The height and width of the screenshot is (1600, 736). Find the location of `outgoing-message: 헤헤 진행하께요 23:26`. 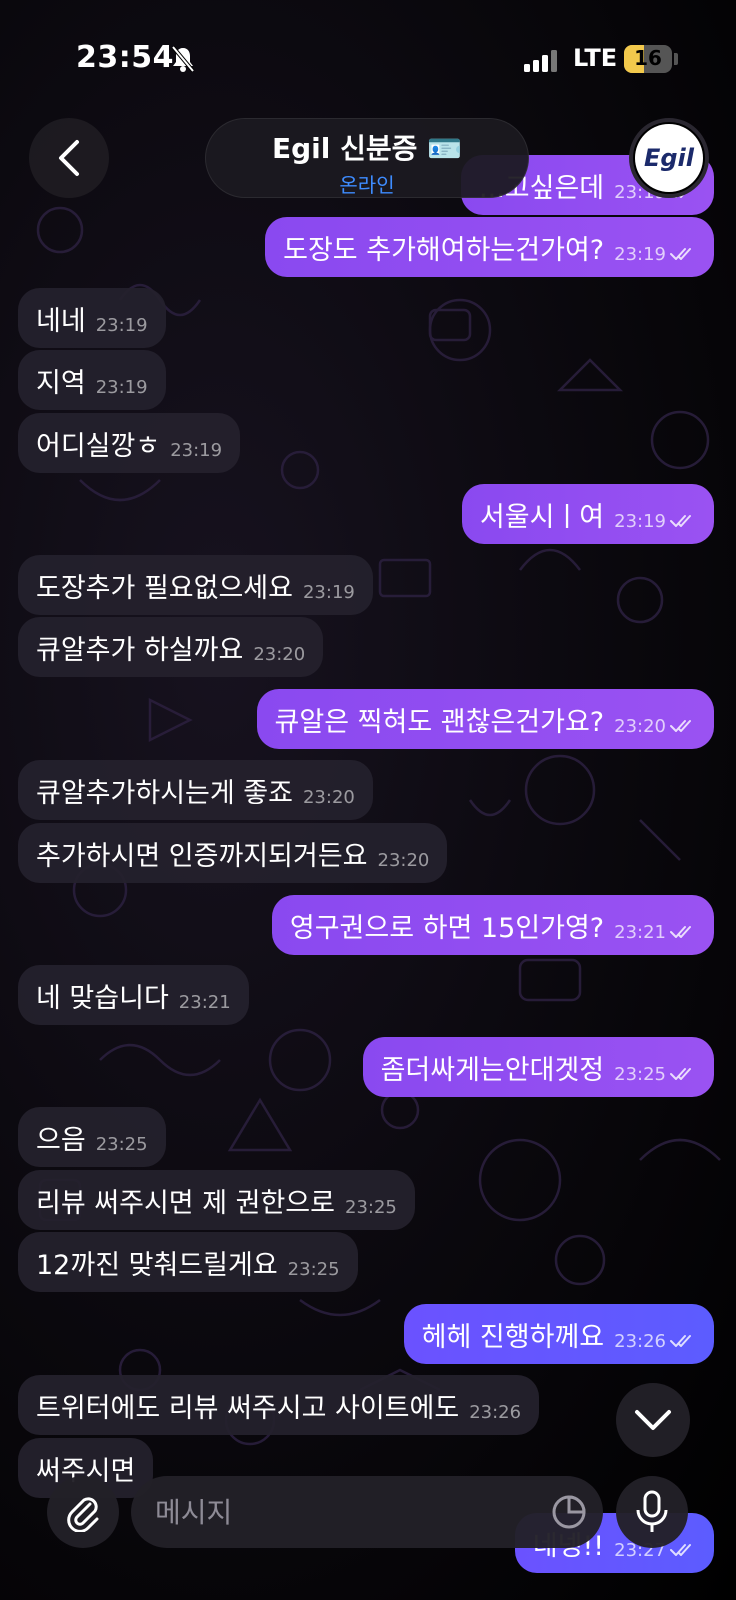

outgoing-message: 헤헤 진행하께요 23:26 is located at coordinates (558, 1334).